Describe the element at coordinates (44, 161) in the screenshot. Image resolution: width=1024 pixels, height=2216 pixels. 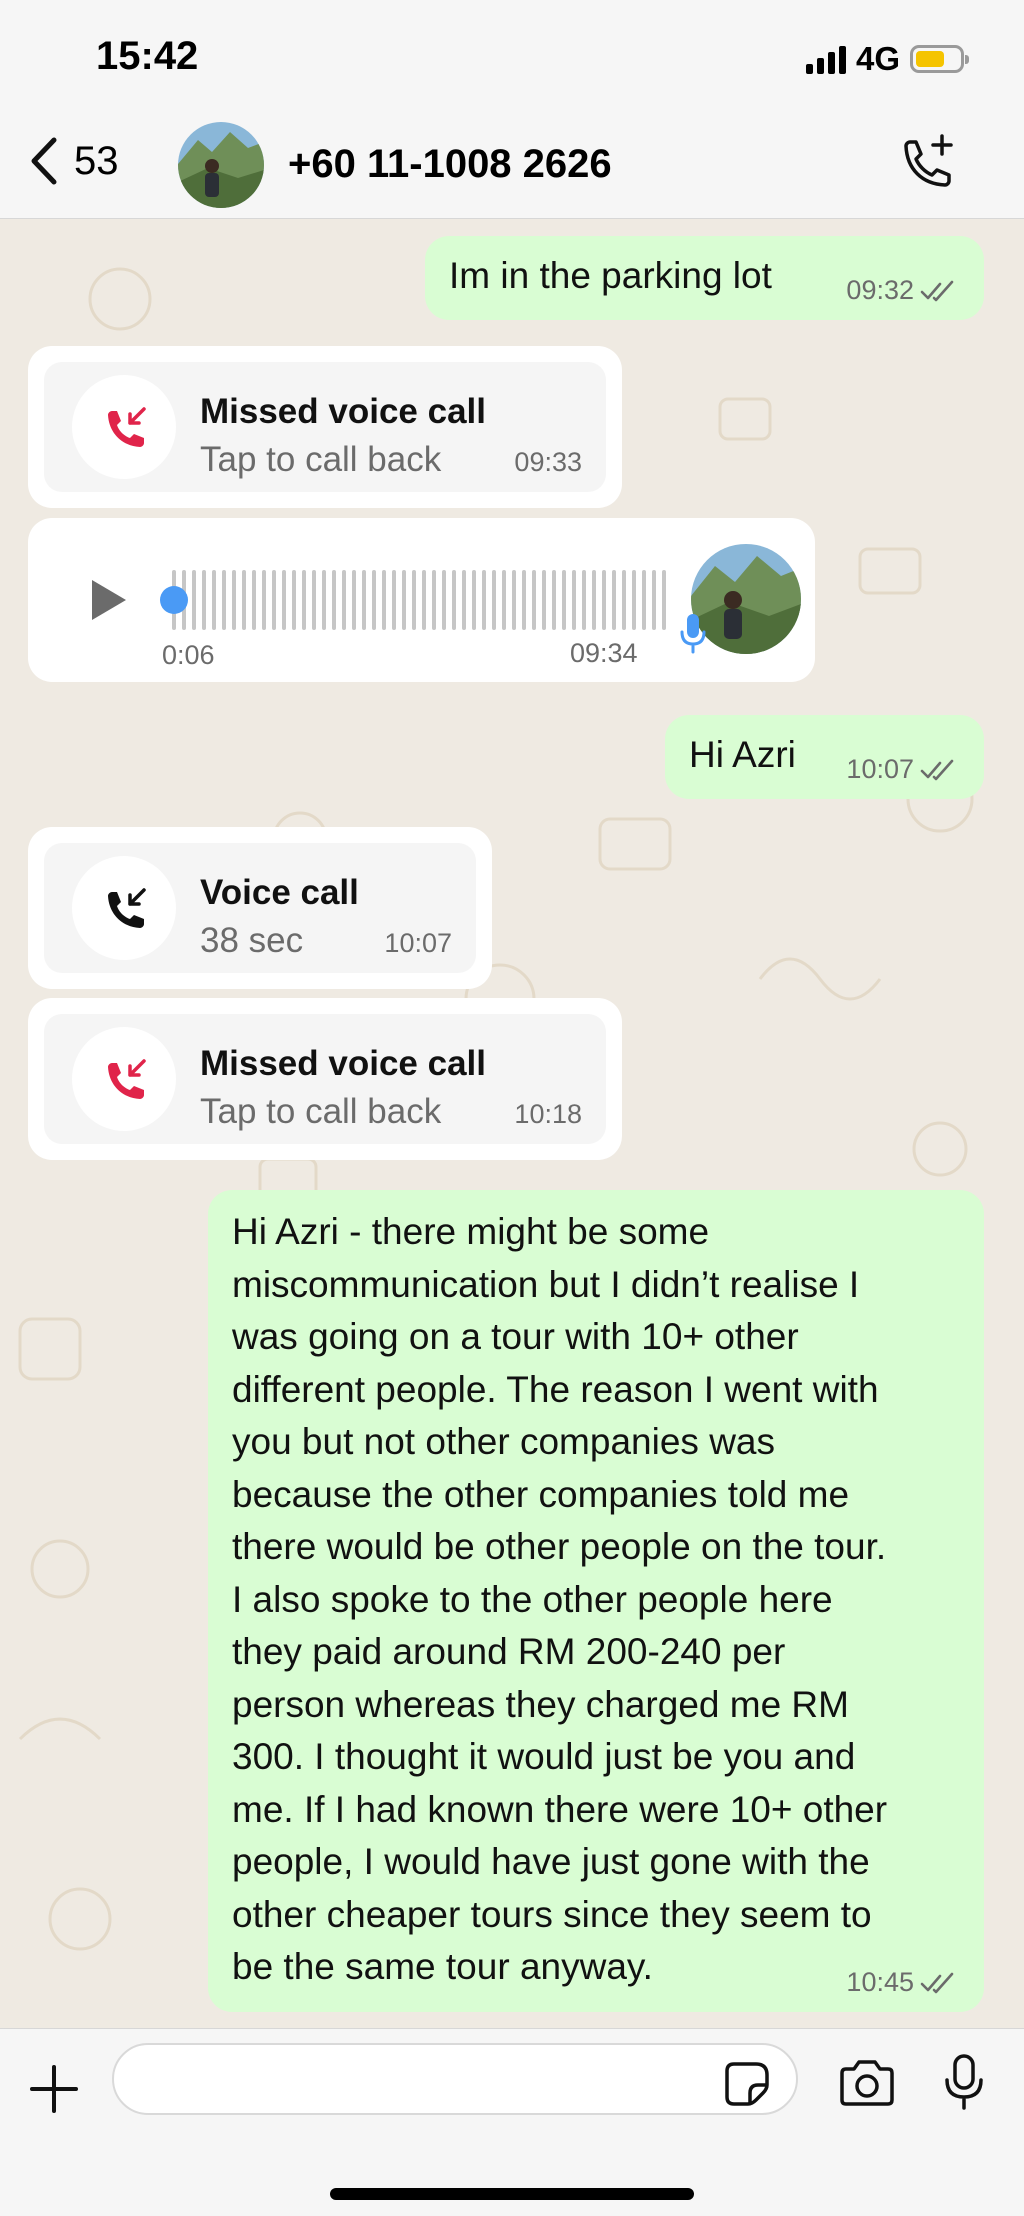
I see `chevron-left-icon` at that location.